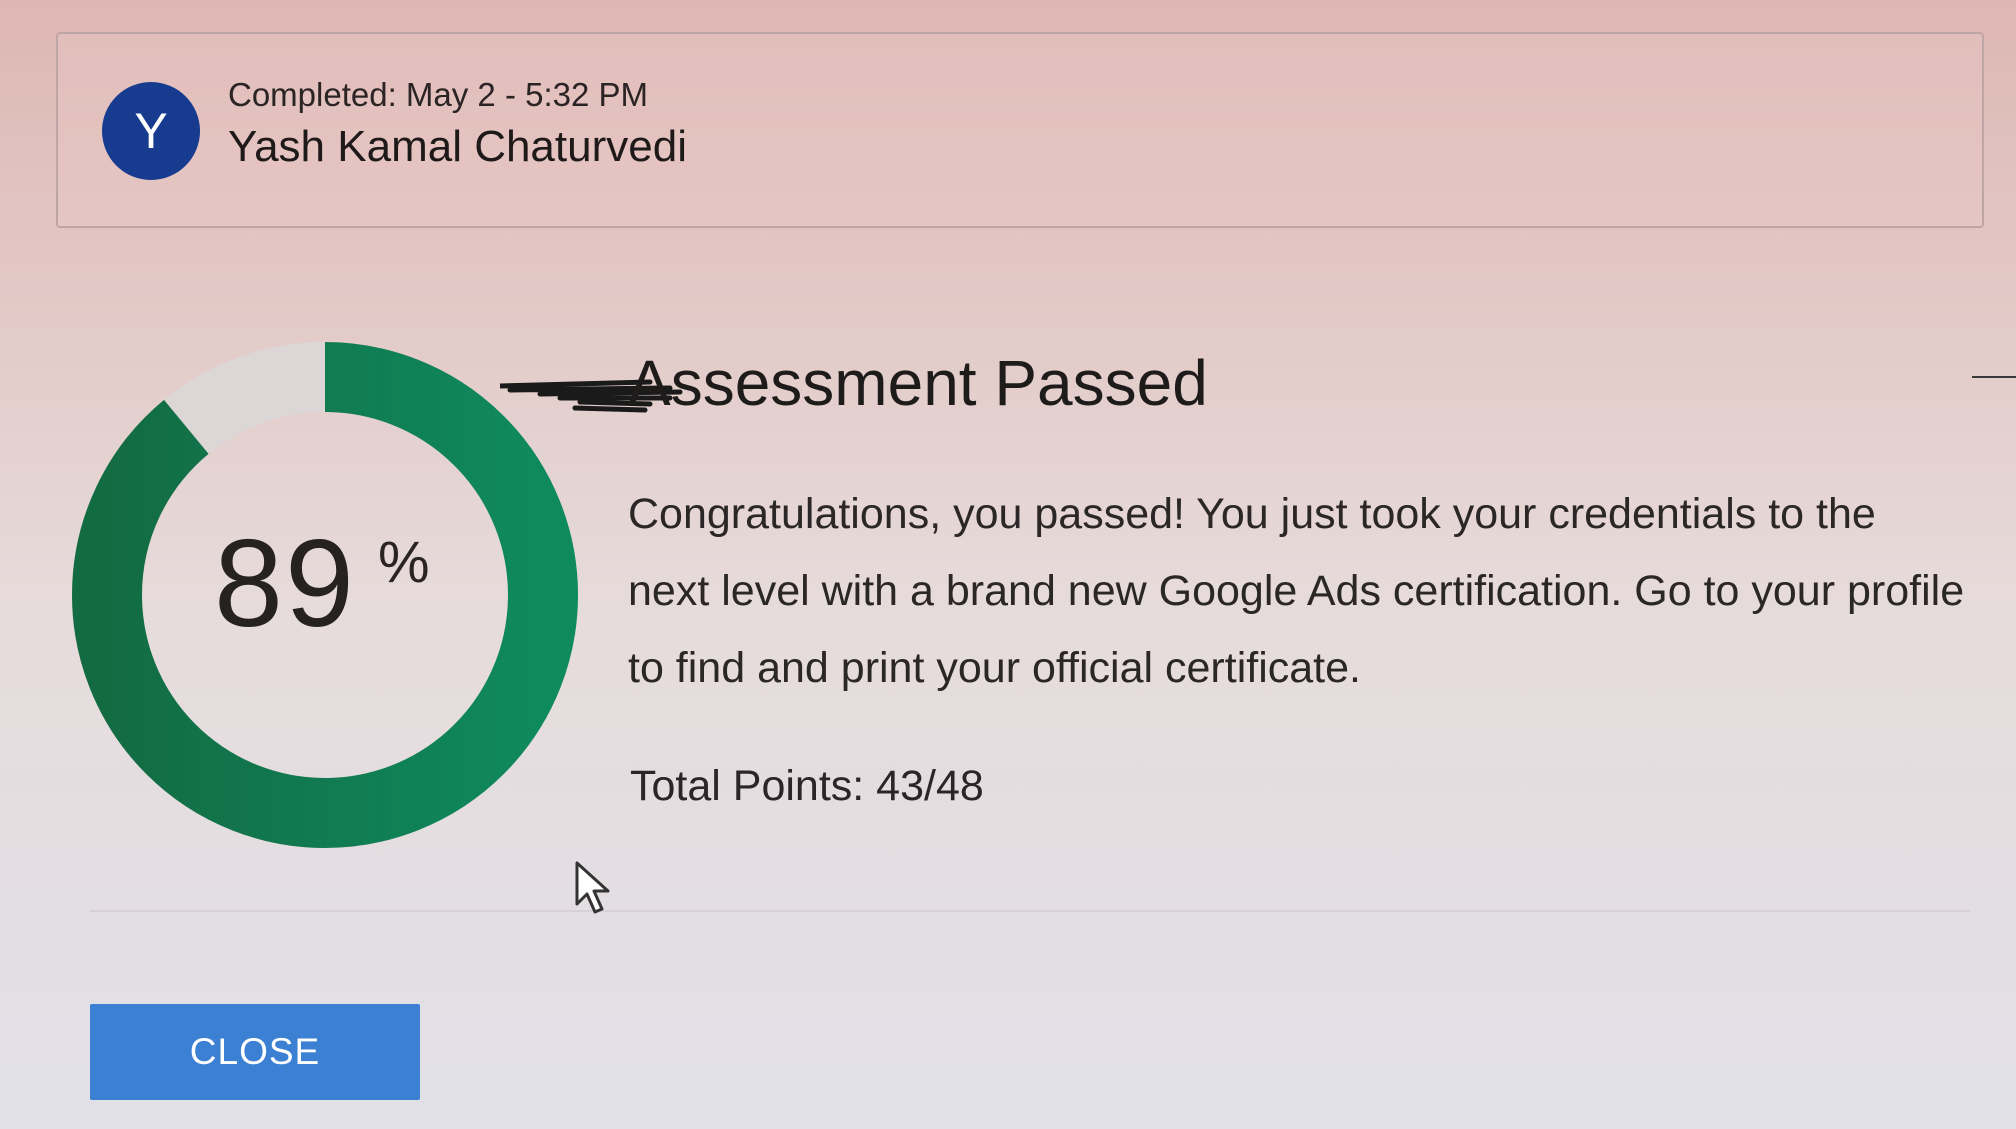 The image size is (2016, 1129). I want to click on completed-timestamp: Completed: May 2 - 5:32 PM, so click(438, 94).